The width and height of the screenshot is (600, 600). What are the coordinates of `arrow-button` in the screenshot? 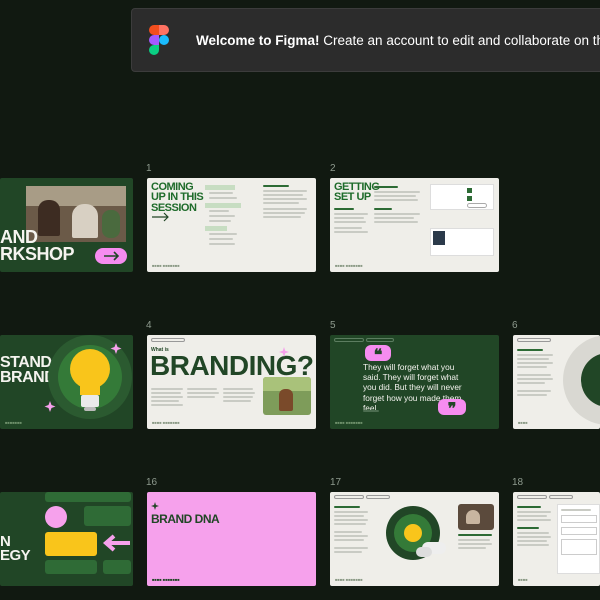 It's located at (111, 256).